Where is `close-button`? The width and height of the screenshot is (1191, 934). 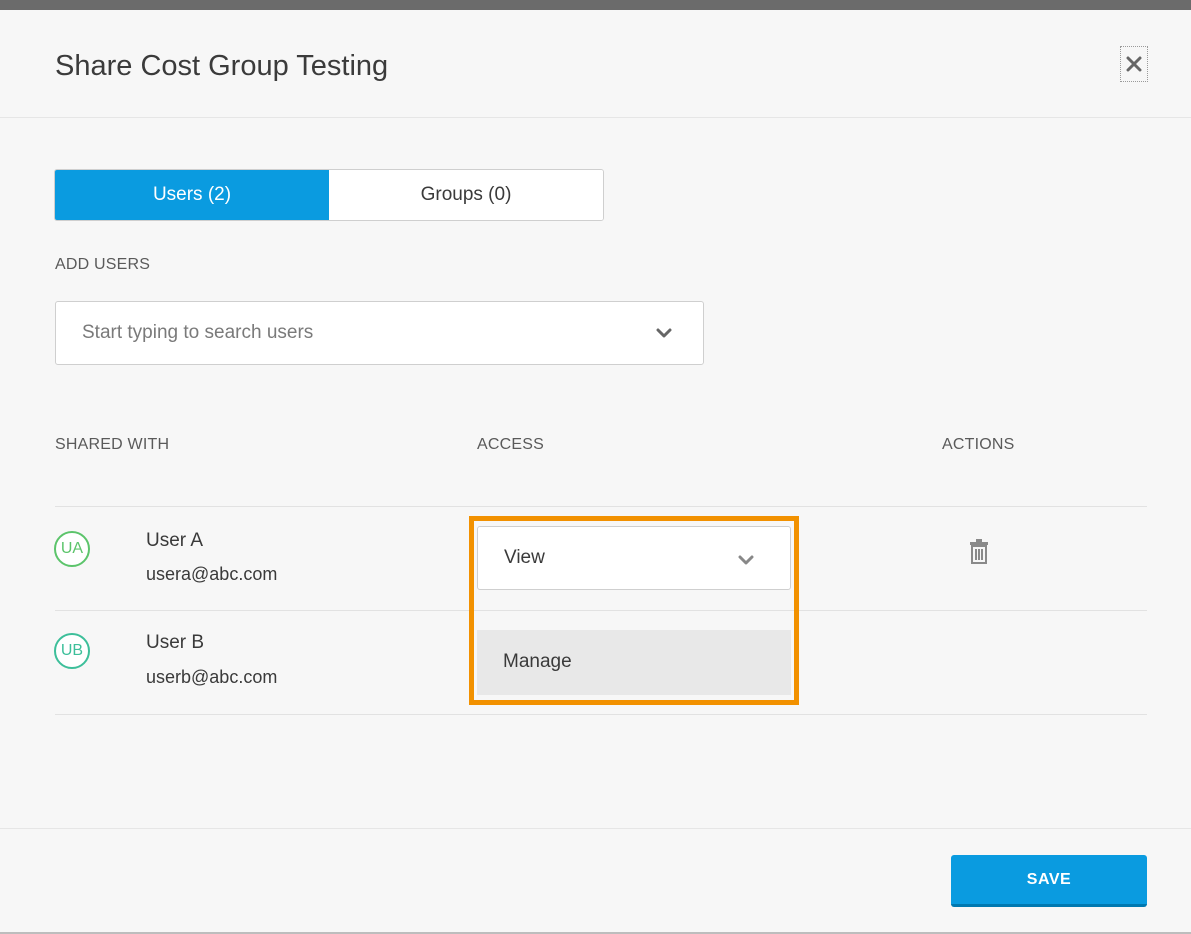
close-button is located at coordinates (1134, 64).